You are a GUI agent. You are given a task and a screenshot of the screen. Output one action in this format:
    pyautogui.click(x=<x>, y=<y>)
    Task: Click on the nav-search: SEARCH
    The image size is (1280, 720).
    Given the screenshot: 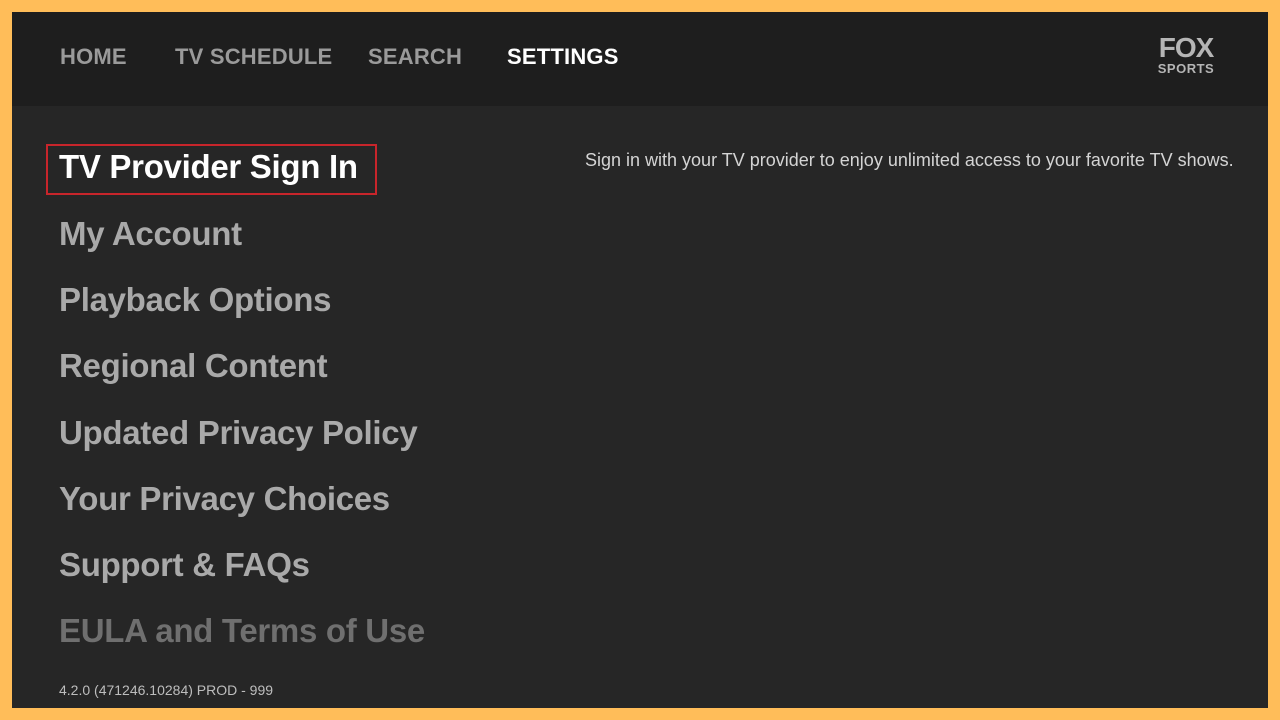 What is the action you would take?
    pyautogui.click(x=415, y=57)
    